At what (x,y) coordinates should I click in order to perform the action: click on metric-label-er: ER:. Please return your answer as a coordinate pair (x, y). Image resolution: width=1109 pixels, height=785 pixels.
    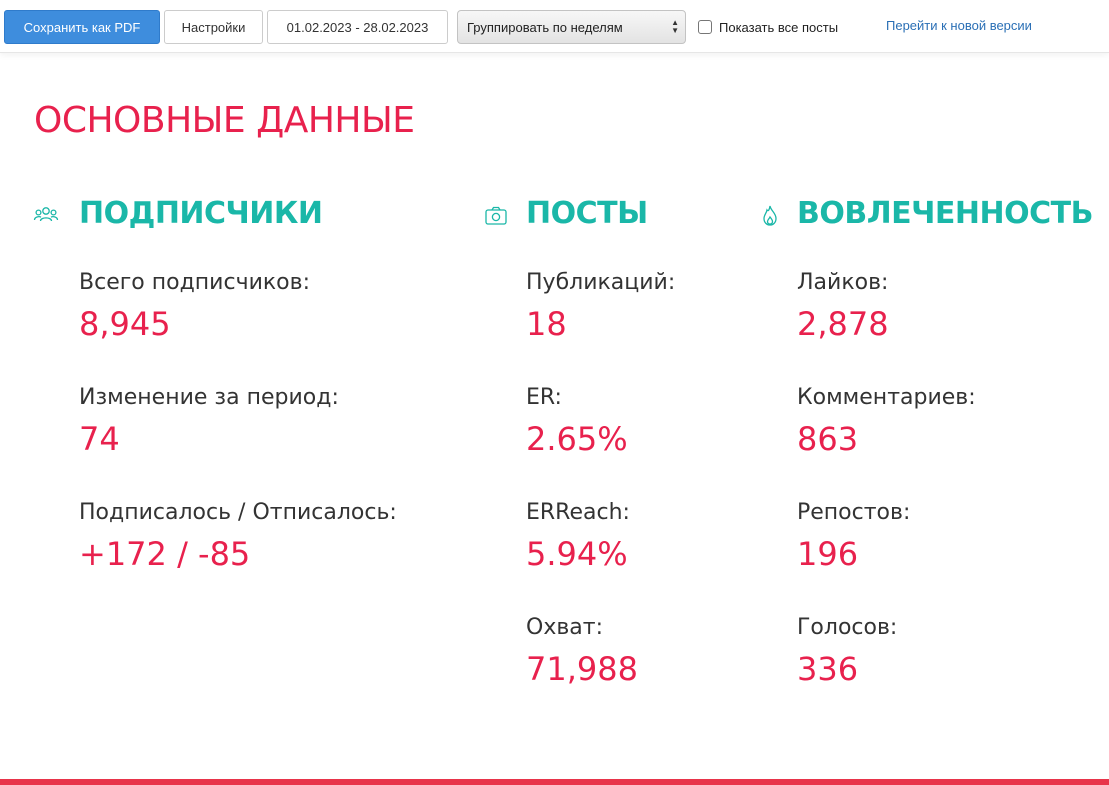
    Looking at the image, I should click on (544, 397).